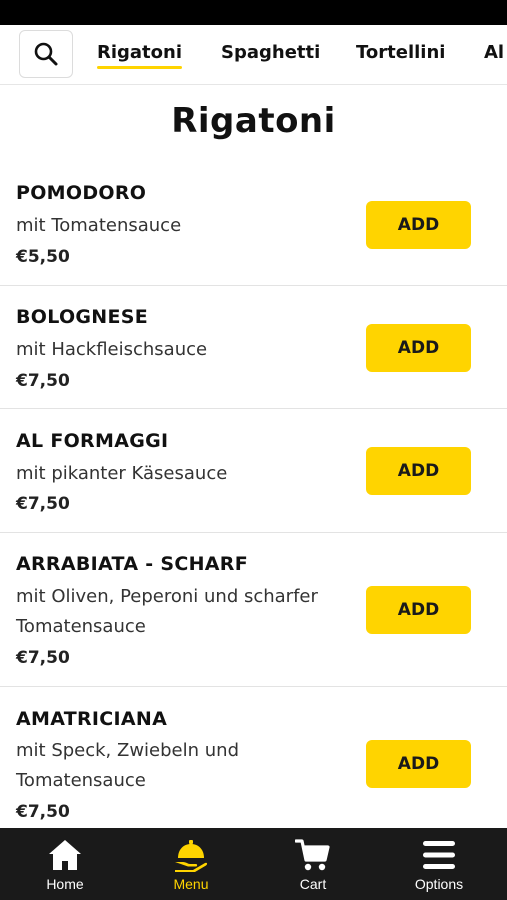  Describe the element at coordinates (112, 349) in the screenshot. I see `item-description: mit Hackfleischsauce` at that location.